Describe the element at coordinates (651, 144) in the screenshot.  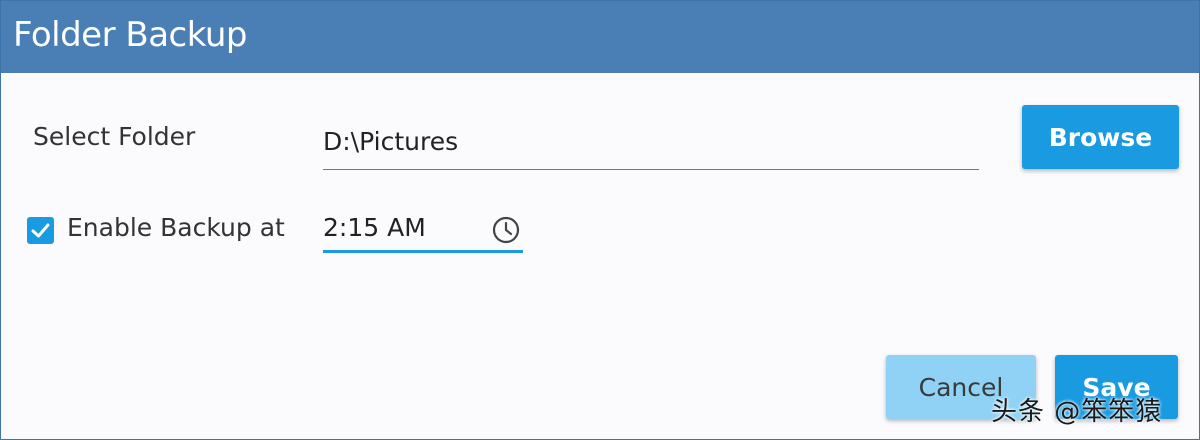
I see `folder-path-input` at that location.